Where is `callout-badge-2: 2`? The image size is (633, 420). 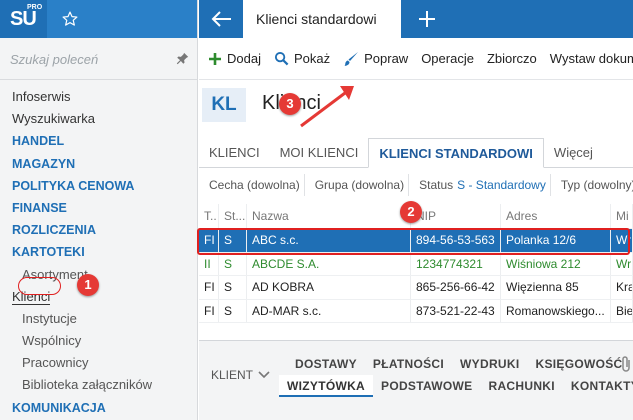 callout-badge-2: 2 is located at coordinates (411, 212).